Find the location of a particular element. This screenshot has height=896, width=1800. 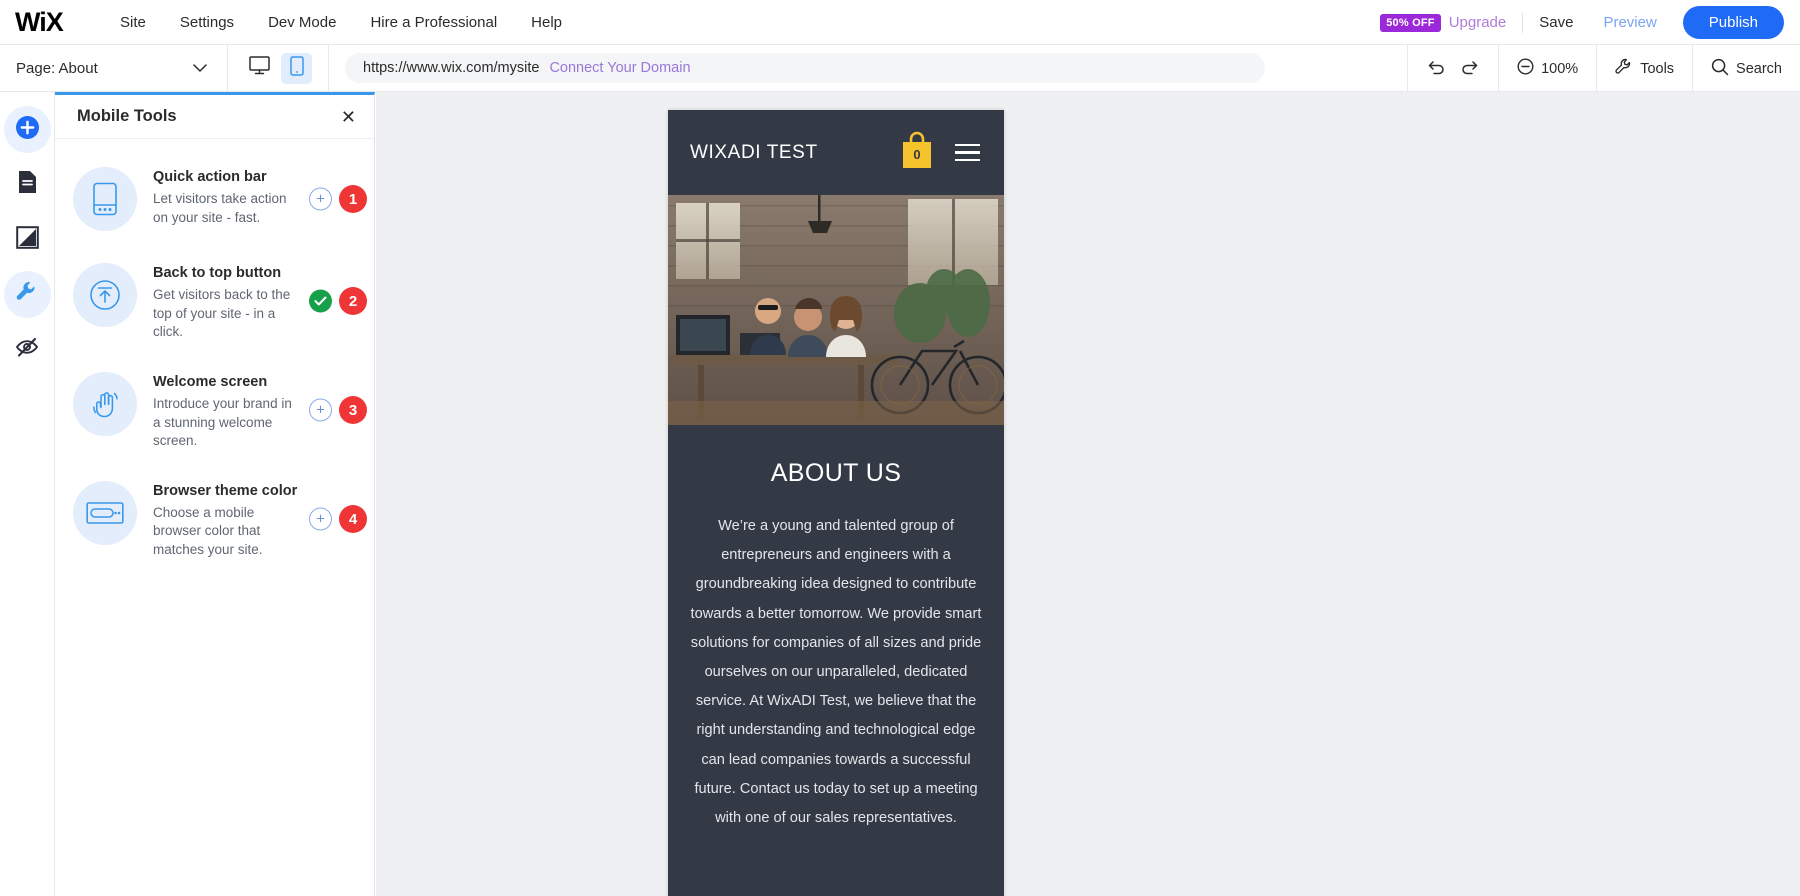

zoom-level-label: 100% is located at coordinates (1560, 68).